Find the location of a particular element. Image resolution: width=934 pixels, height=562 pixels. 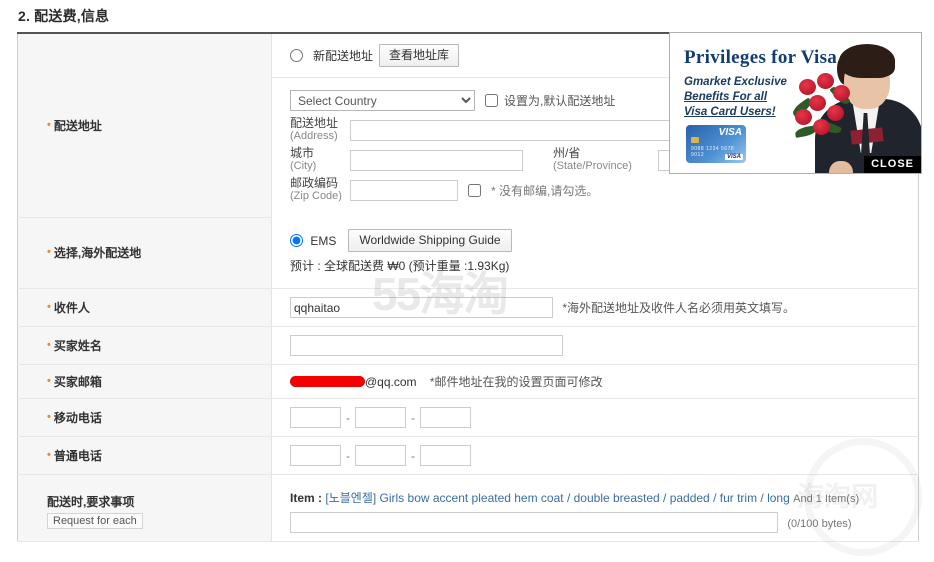

overseas-shipping-label: 选择,海外配送地 is located at coordinates (94, 253).